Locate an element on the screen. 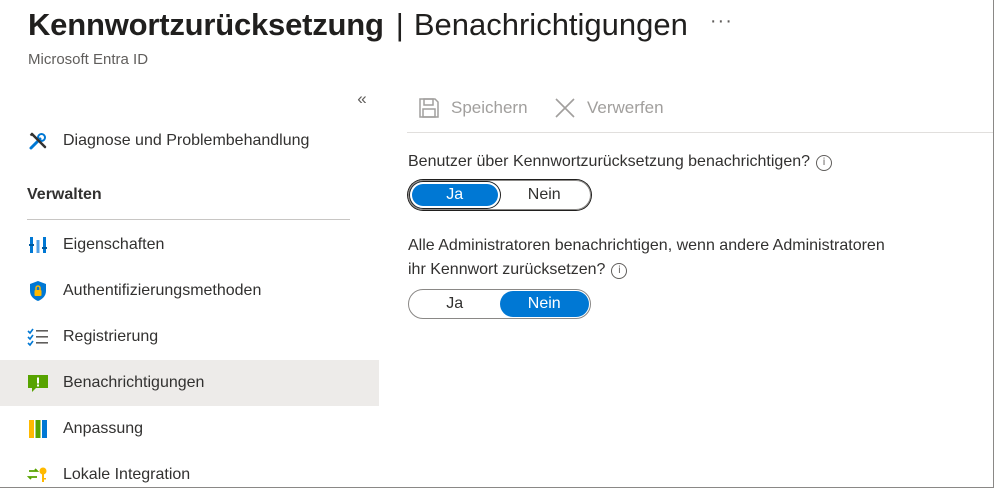 The width and height of the screenshot is (995, 498). sidebar-item-anpassung: Anpassung is located at coordinates (189, 429).